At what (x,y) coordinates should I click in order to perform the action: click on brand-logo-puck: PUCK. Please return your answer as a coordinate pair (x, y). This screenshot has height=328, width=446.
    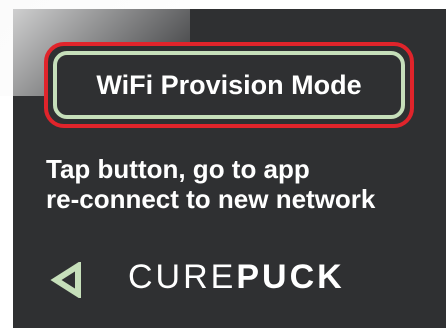
    Looking at the image, I should click on (290, 277).